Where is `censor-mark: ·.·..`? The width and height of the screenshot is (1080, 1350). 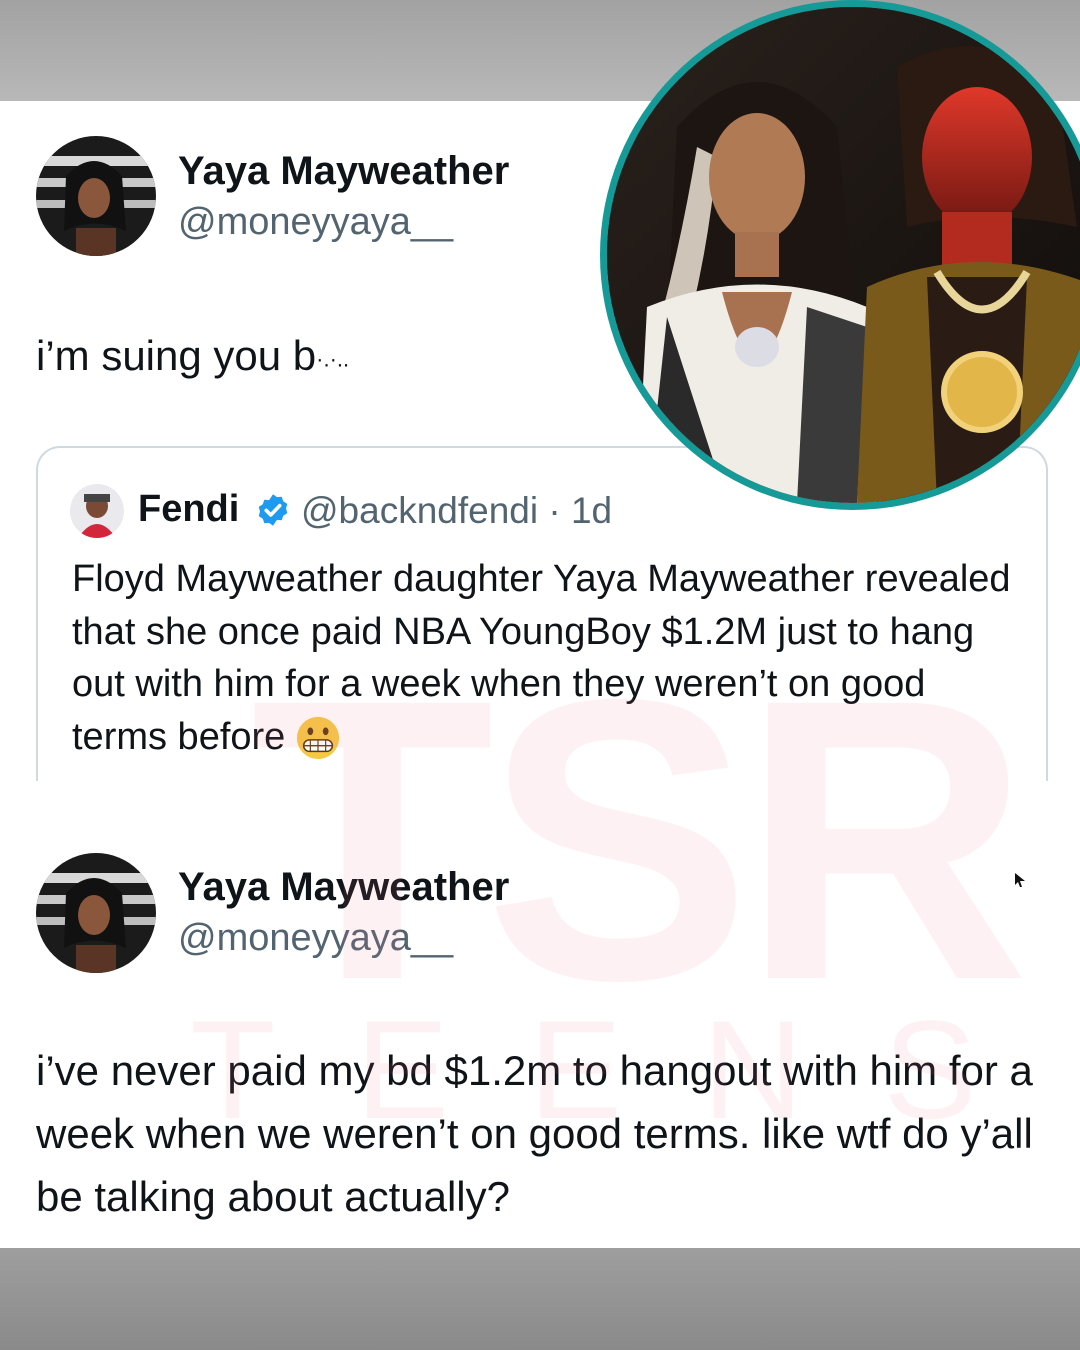
censor-mark: ·.·.. is located at coordinates (333, 359).